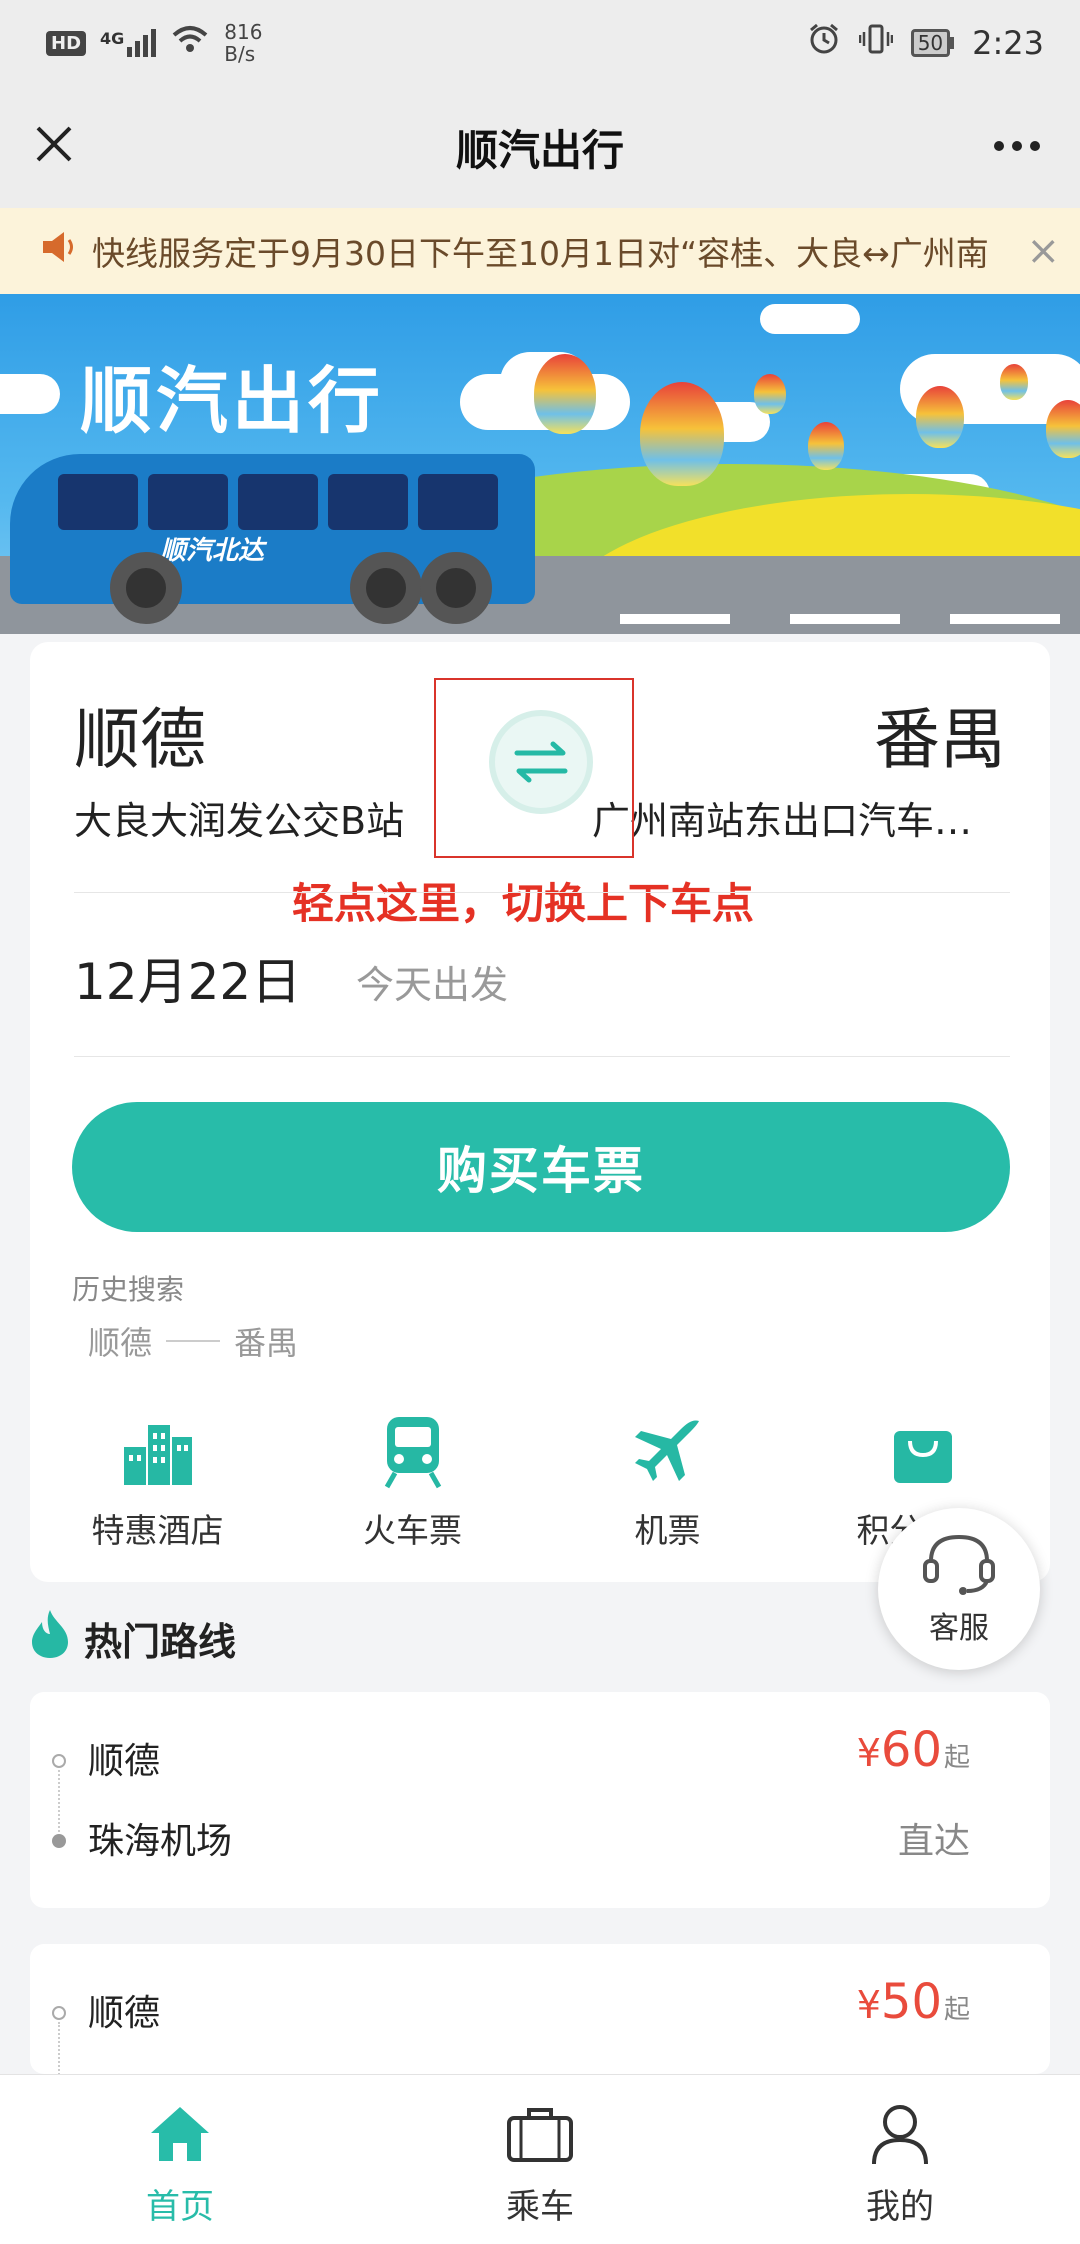 Image resolution: width=1080 pixels, height=2244 pixels. What do you see at coordinates (540, 43) in the screenshot?
I see `status-bar: HD 4G 816 B/s 50 2:23` at bounding box center [540, 43].